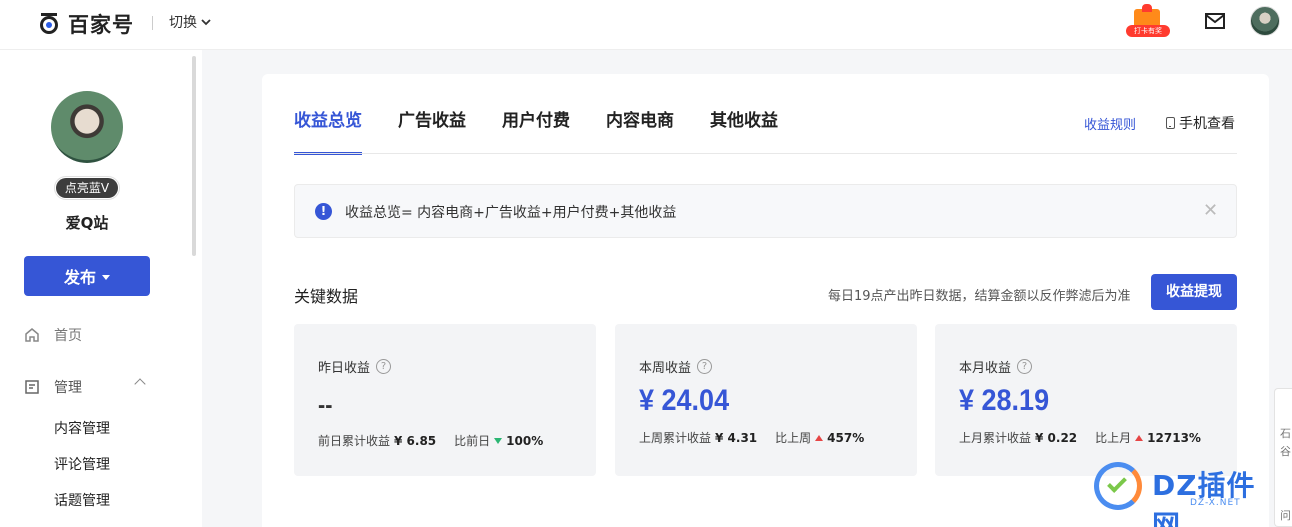 Image resolution: width=1292 pixels, height=527 pixels. Describe the element at coordinates (765, 211) in the screenshot. I see `info-notice: ! 收益总览= 内容电商+广告收益+用户付费+其他收益 ✕` at that location.